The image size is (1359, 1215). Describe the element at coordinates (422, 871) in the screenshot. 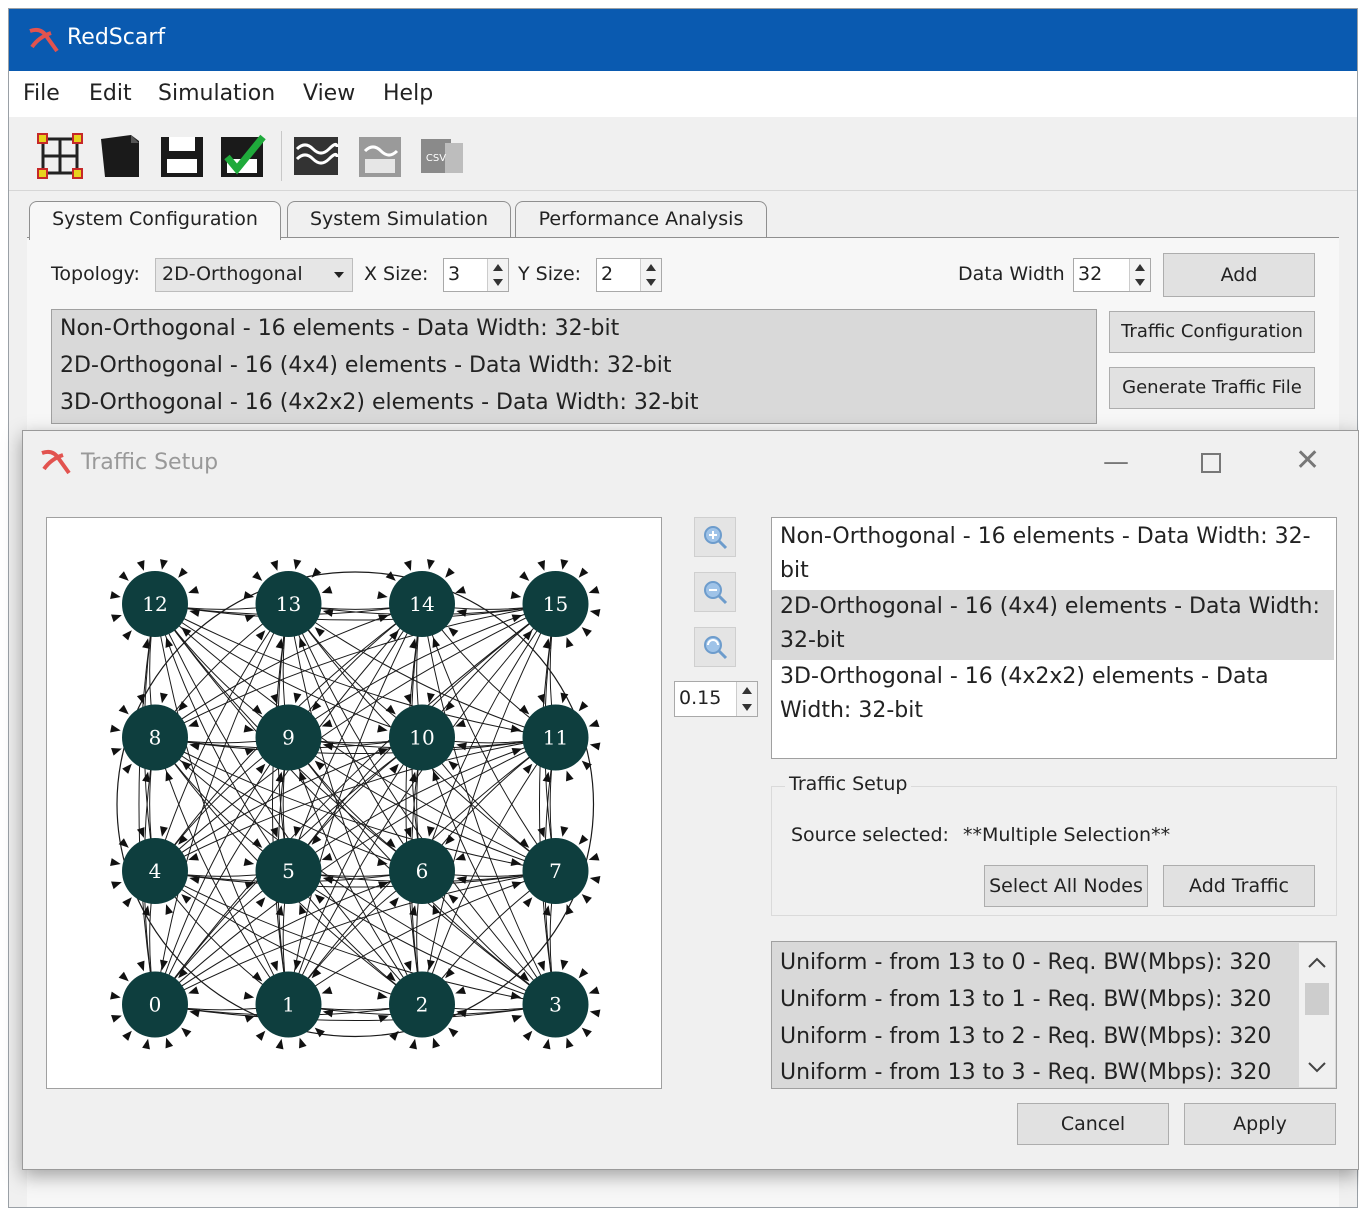

I see `graph-node-6: 6` at that location.